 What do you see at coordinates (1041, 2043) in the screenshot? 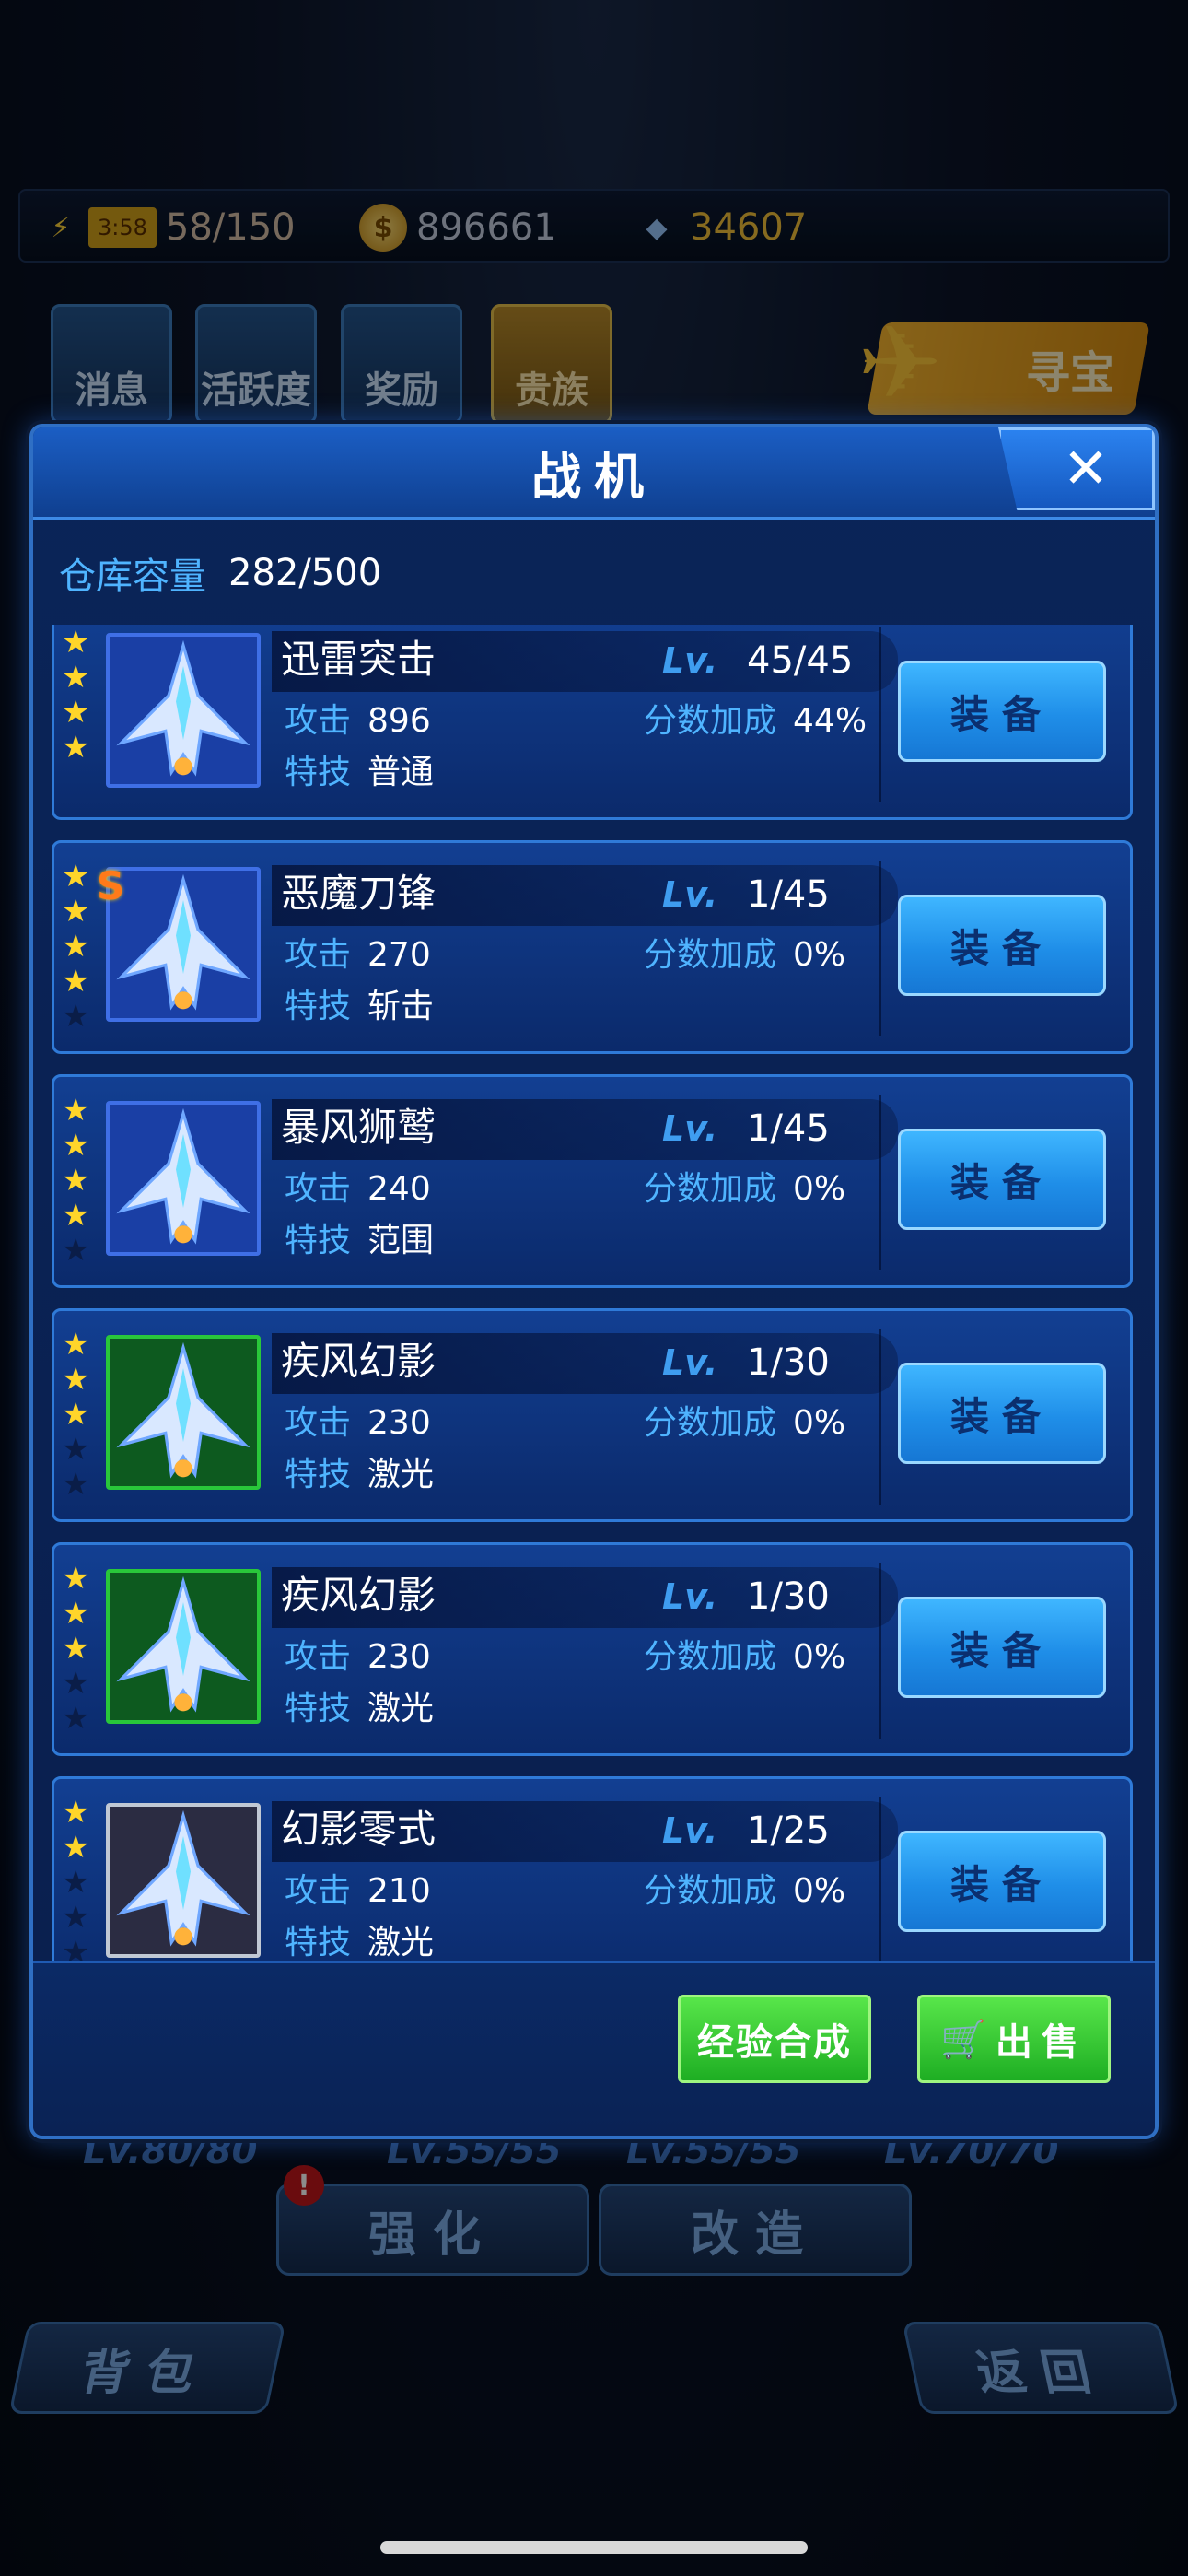
I see `sell-label: 出售` at bounding box center [1041, 2043].